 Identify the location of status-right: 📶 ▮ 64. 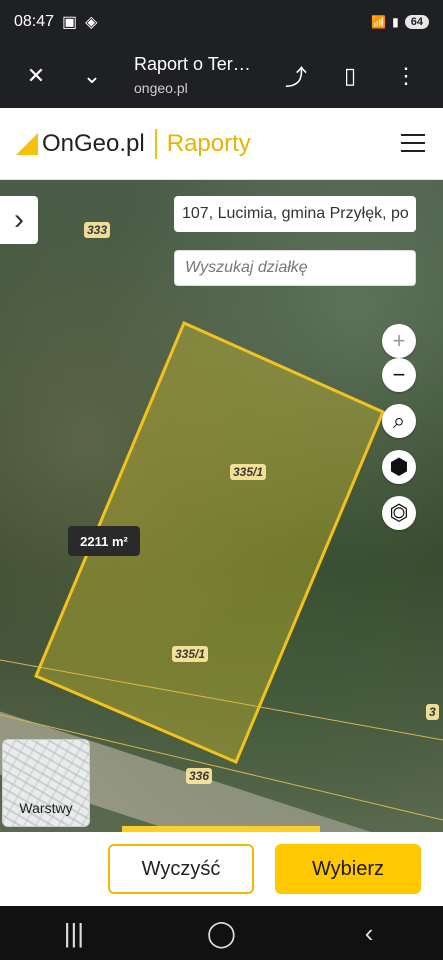
(400, 22).